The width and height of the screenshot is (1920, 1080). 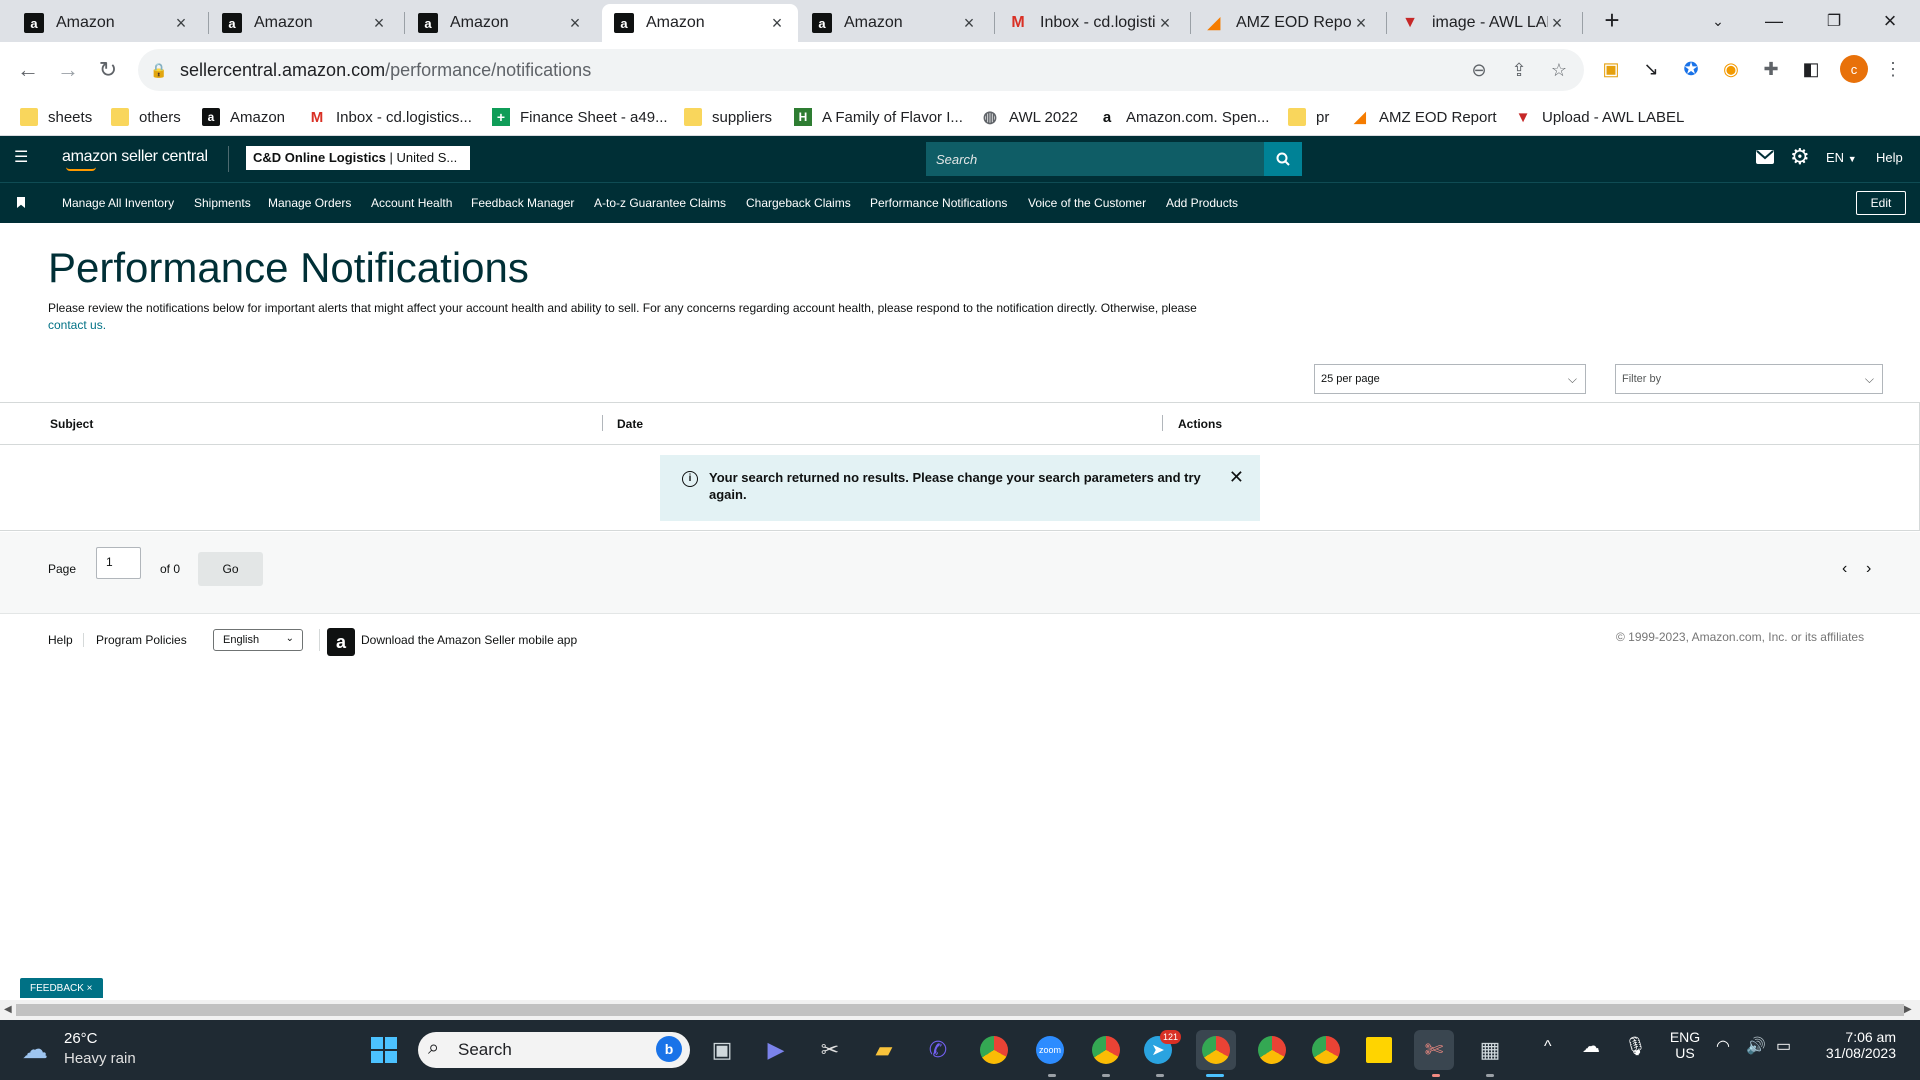 I want to click on download-app-link: Download the Amazon Seller mobile app, so click(x=469, y=640).